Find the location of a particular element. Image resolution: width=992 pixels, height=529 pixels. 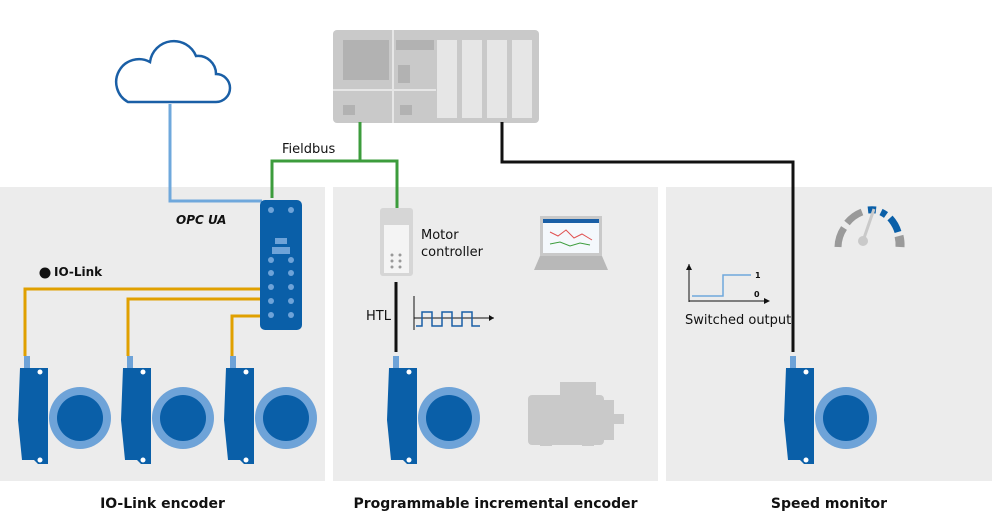

htl-label: HTL is located at coordinates (378, 316).